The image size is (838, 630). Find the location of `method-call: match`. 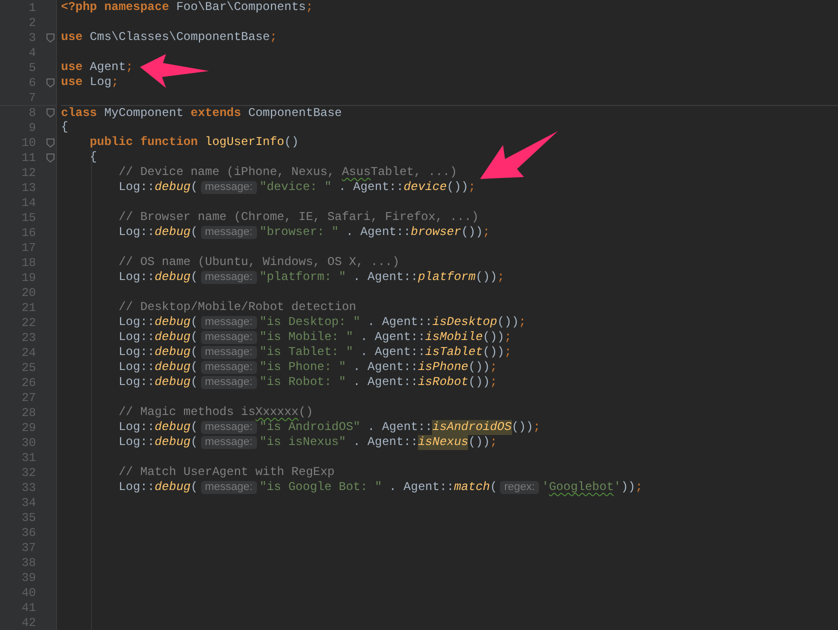

method-call: match is located at coordinates (472, 487).